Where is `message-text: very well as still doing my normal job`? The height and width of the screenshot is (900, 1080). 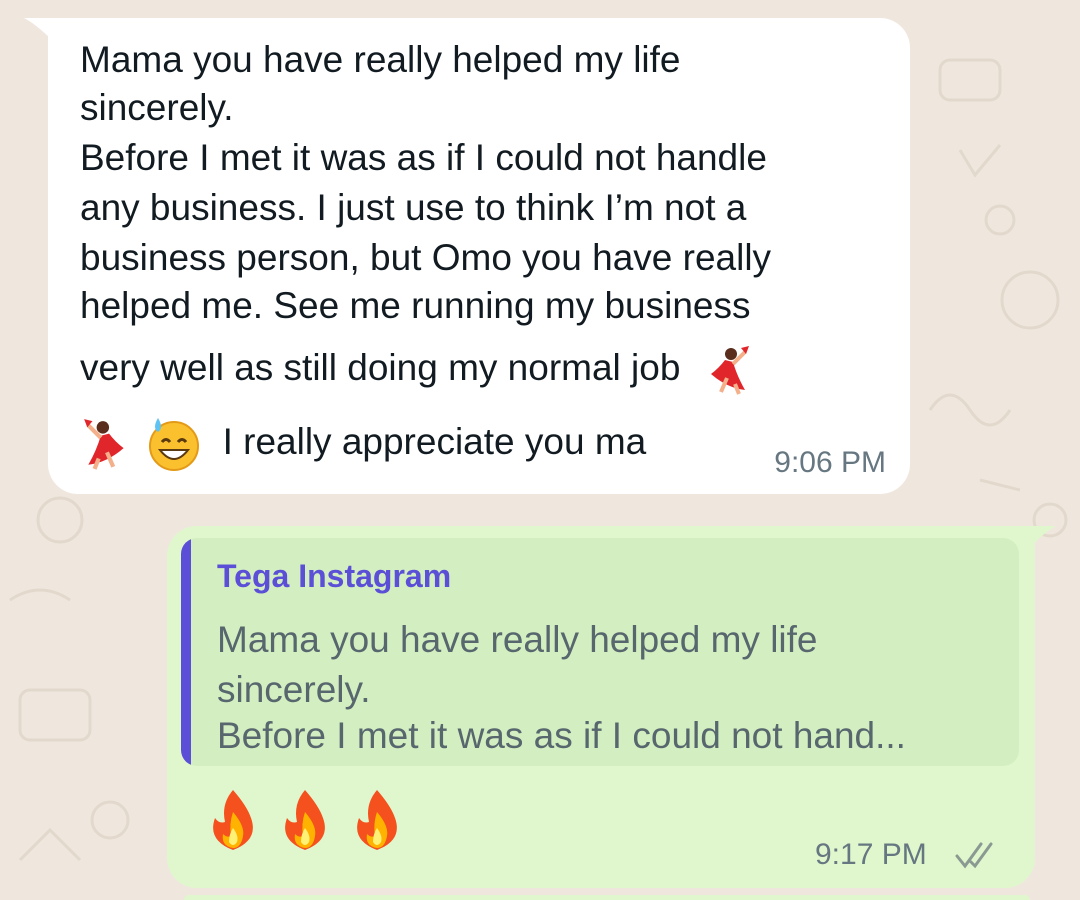 message-text: very well as still doing my normal job is located at coordinates (380, 367).